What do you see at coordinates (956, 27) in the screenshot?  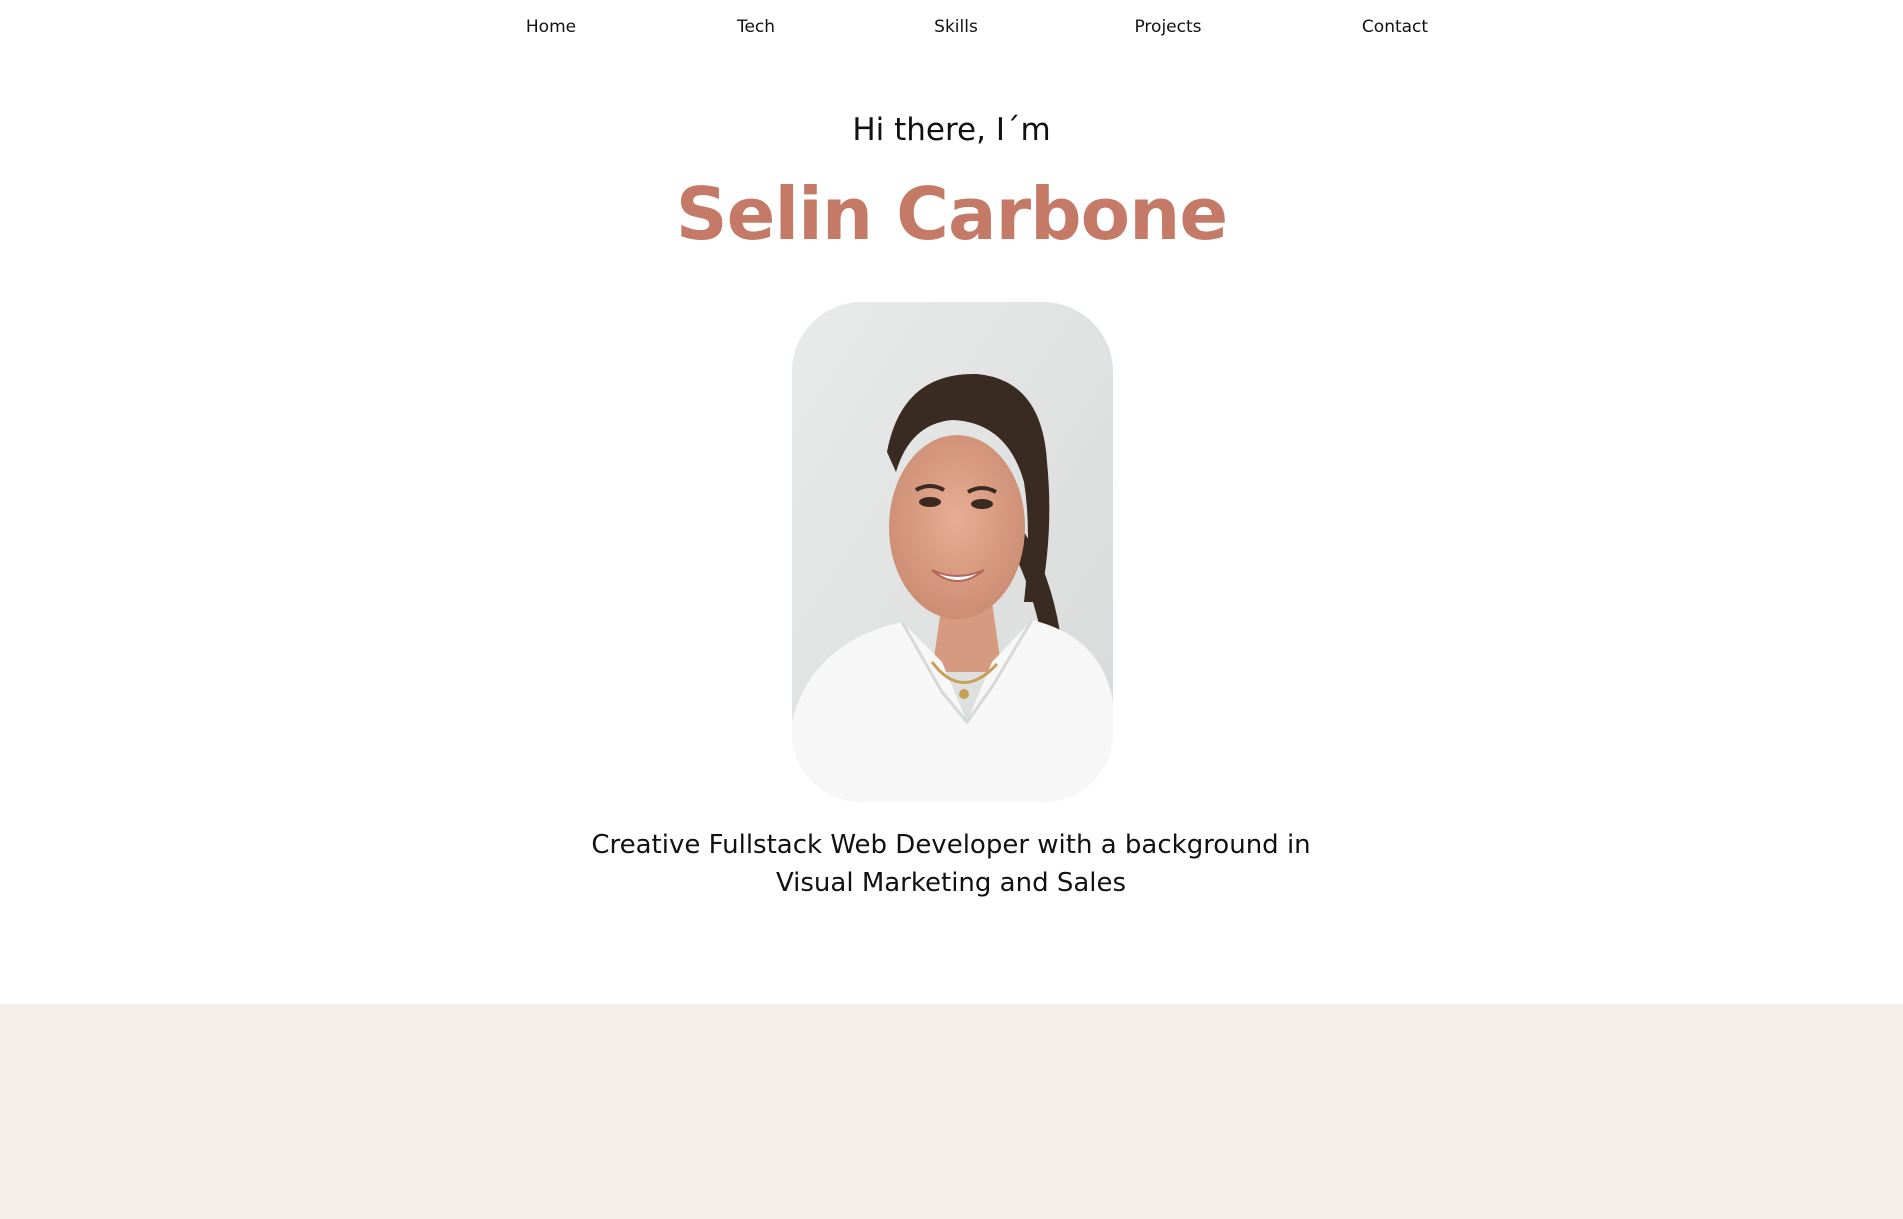 I see `nav-link-skills: Skills` at bounding box center [956, 27].